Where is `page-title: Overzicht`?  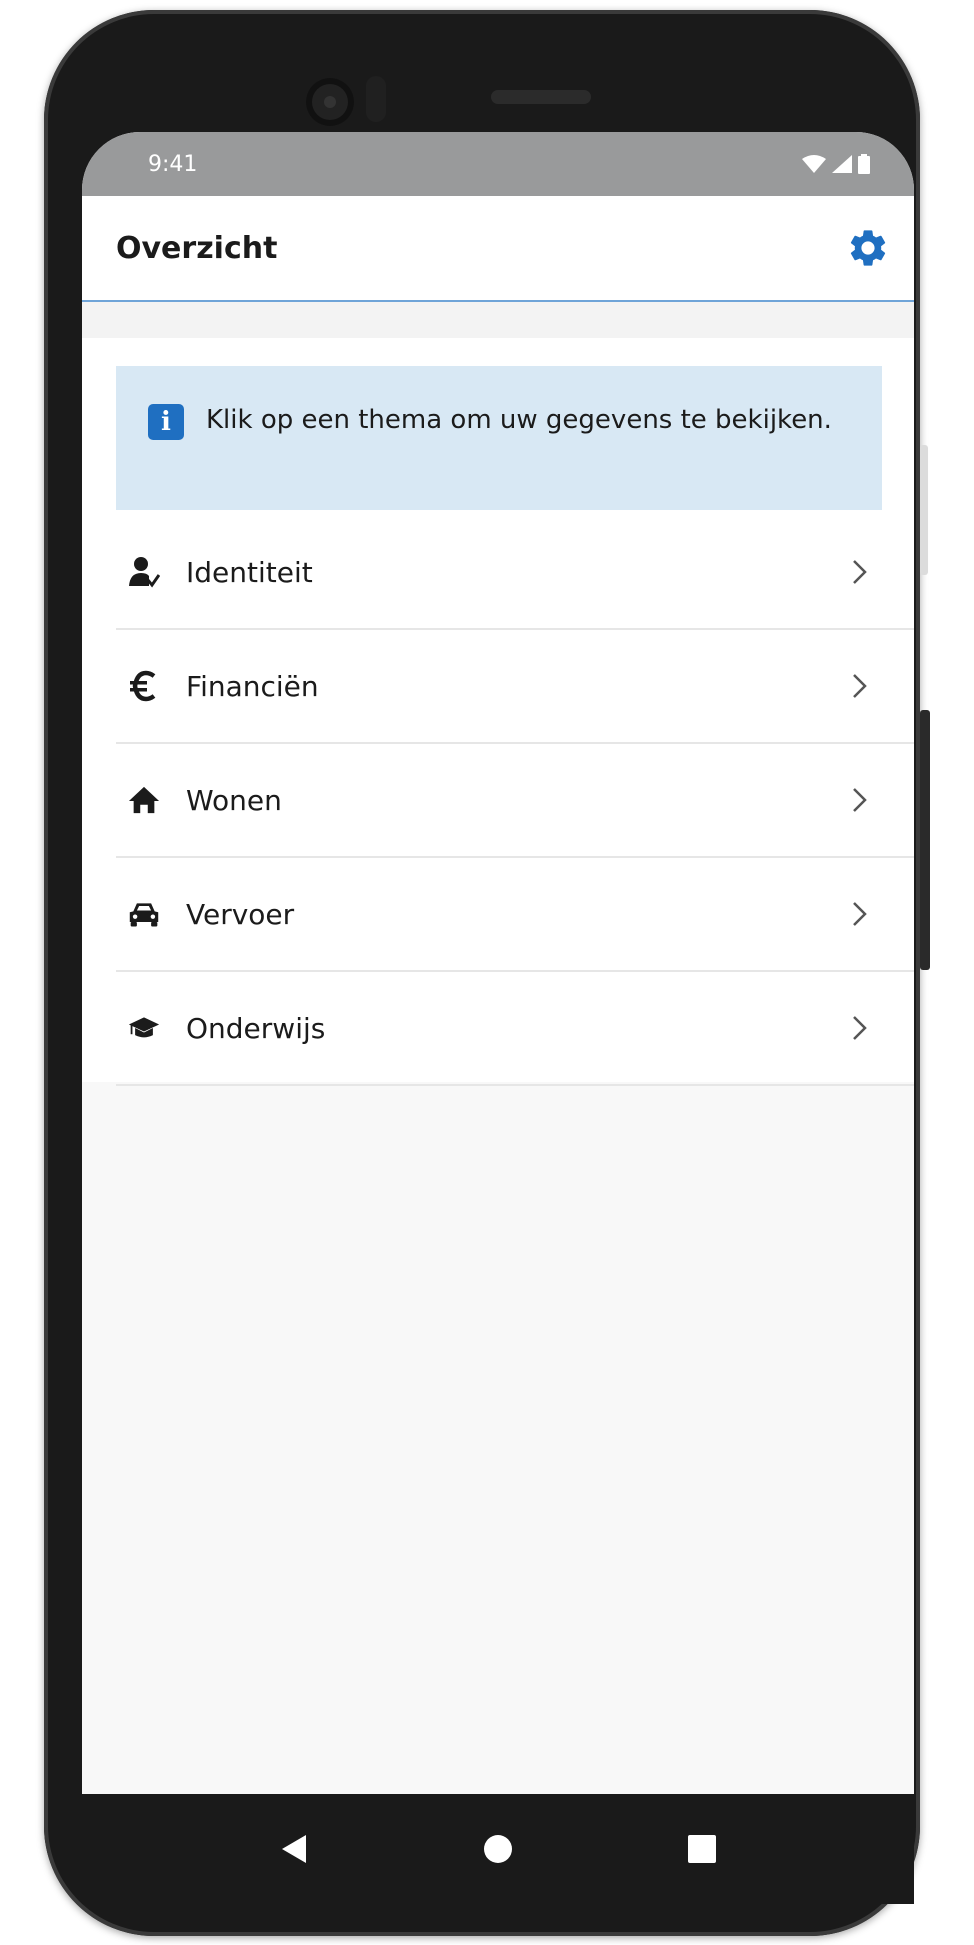
page-title: Overzicht is located at coordinates (197, 248).